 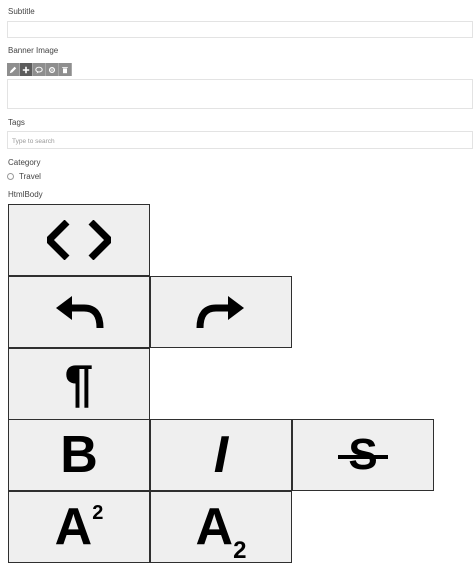 What do you see at coordinates (240, 94) in the screenshot?
I see `banner-image-dropzone` at bounding box center [240, 94].